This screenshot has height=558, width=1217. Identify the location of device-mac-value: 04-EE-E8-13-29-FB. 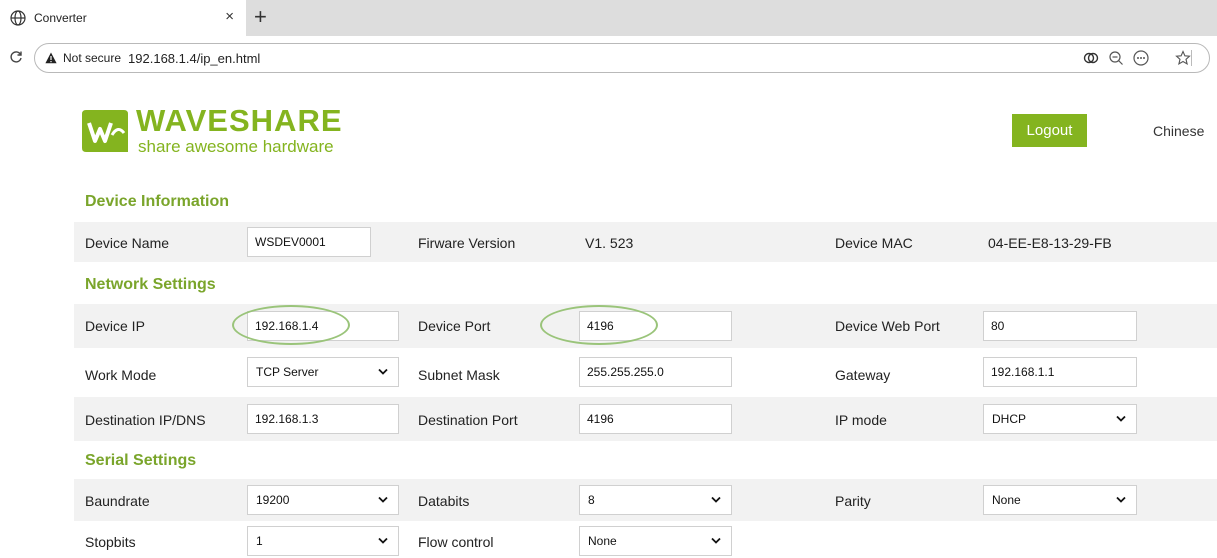
(1050, 243).